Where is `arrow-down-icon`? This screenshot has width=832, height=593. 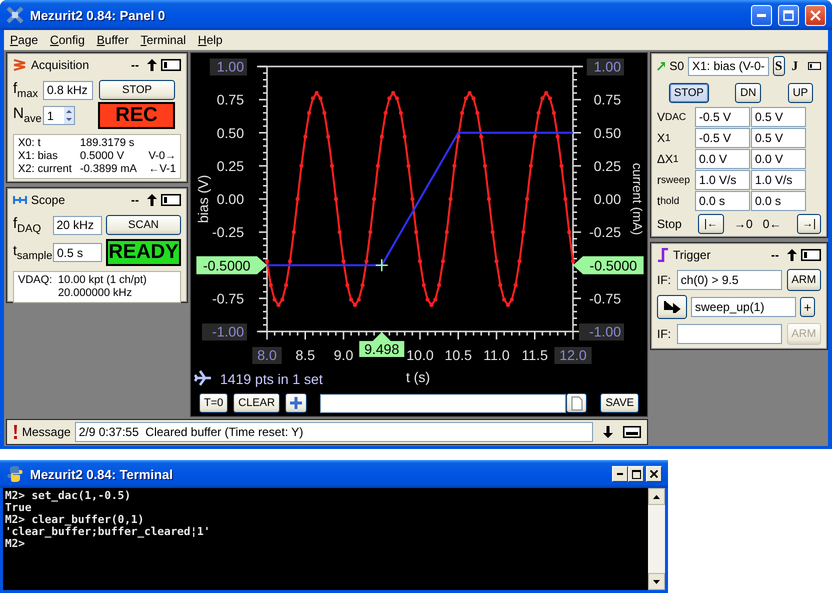
arrow-down-icon is located at coordinates (608, 432).